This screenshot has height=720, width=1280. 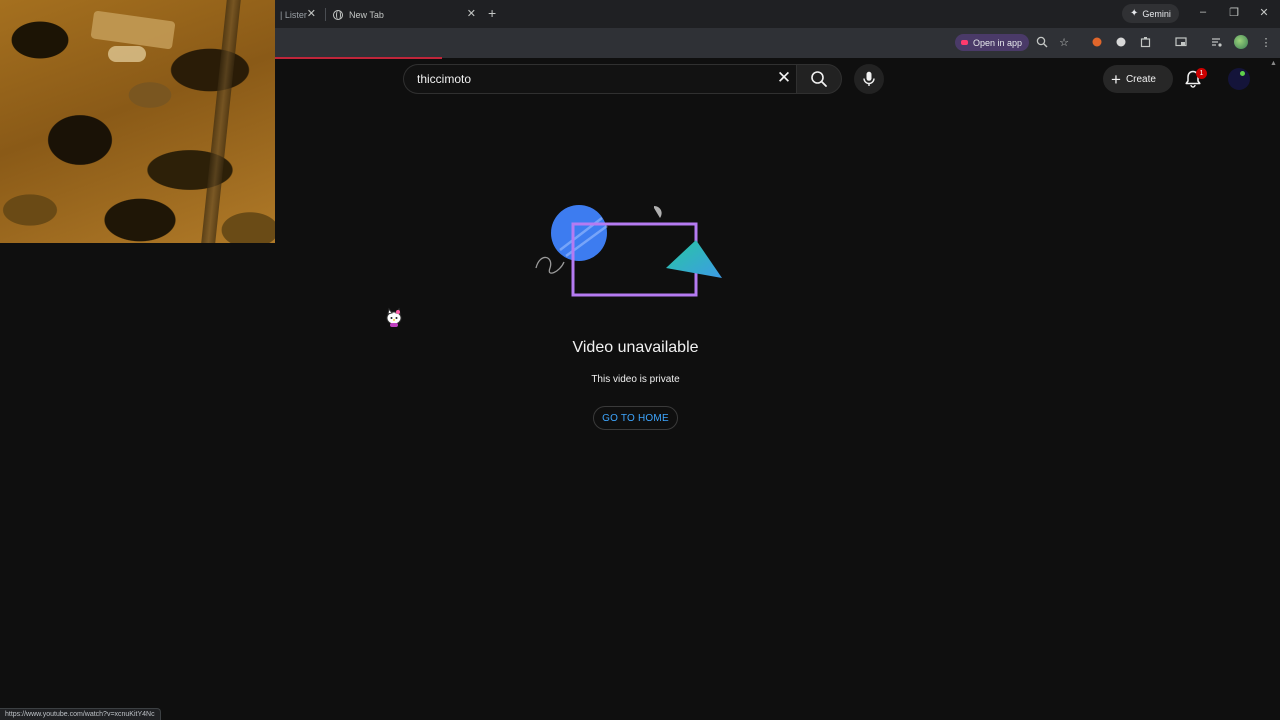 I want to click on page-loading-bar, so click(x=358, y=58).